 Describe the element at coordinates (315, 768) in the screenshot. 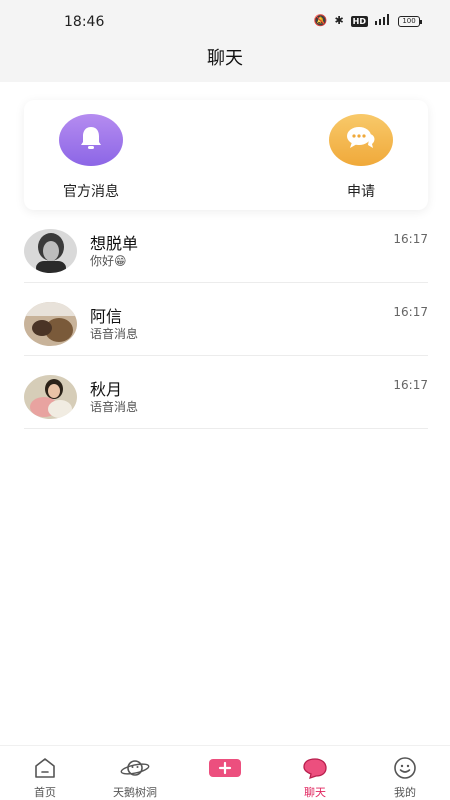

I see `chat-icon` at that location.